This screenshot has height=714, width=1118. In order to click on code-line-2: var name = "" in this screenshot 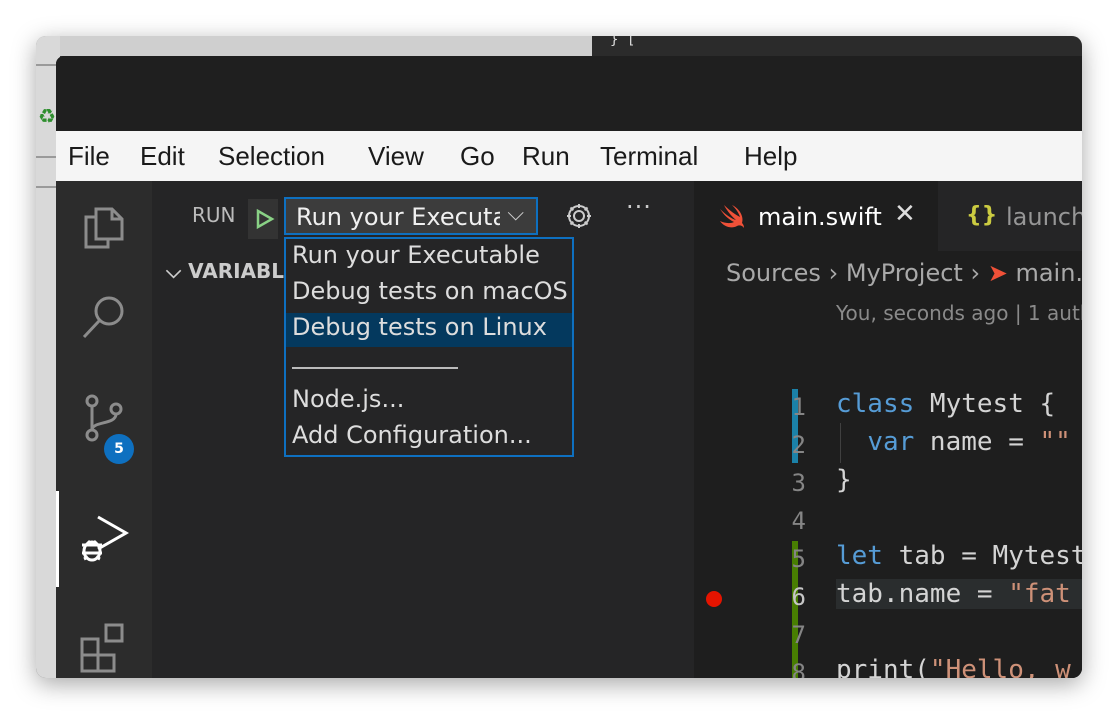, I will do `click(953, 442)`.